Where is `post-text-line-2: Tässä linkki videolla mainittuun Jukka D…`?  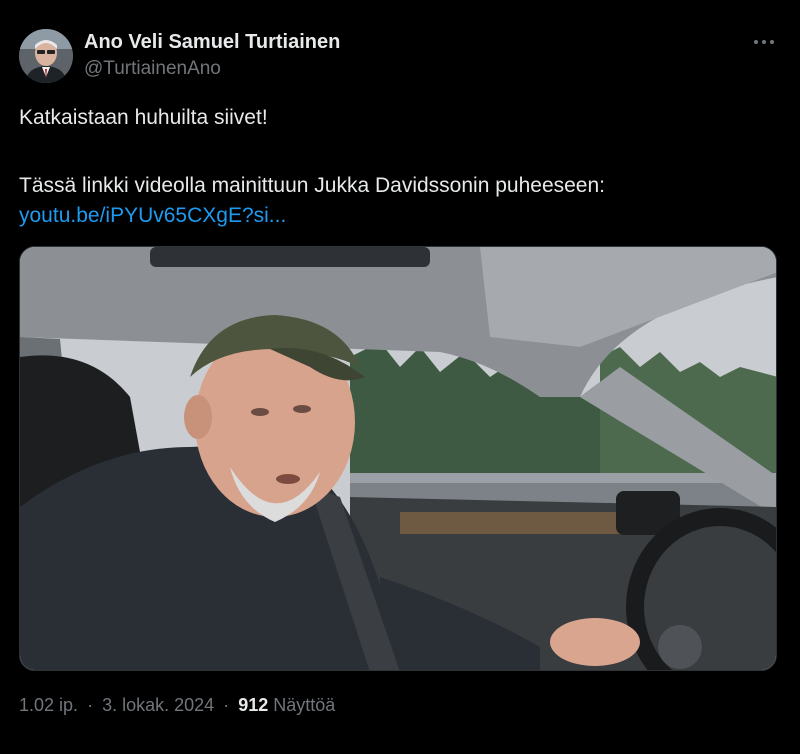
post-text-line-2: Tässä linkki videolla mainittuun Jukka D… is located at coordinates (312, 185).